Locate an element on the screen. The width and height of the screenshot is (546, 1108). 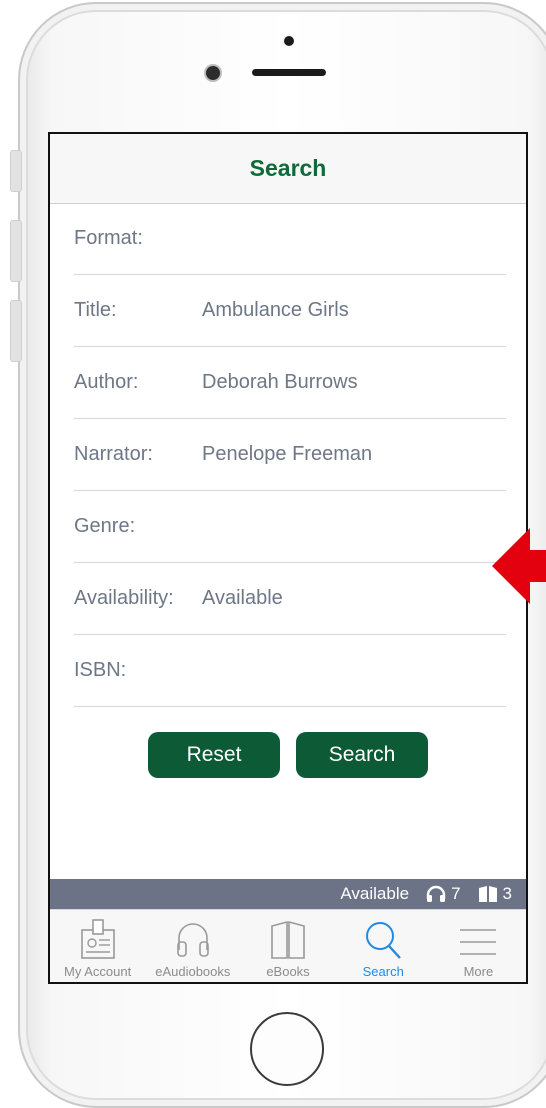
tab-label: My Account is located at coordinates (98, 971).